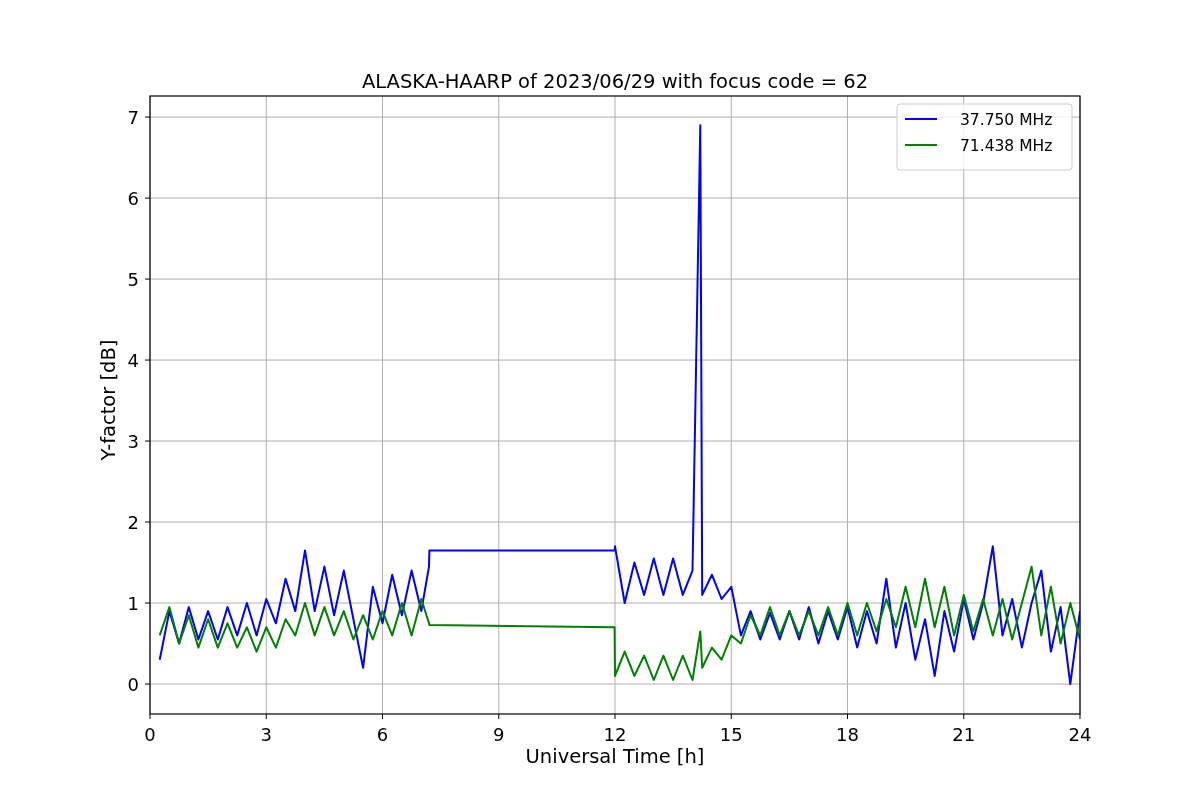 The width and height of the screenshot is (1200, 800). Describe the element at coordinates (133, 280) in the screenshot. I see `tick-label: 5` at that location.